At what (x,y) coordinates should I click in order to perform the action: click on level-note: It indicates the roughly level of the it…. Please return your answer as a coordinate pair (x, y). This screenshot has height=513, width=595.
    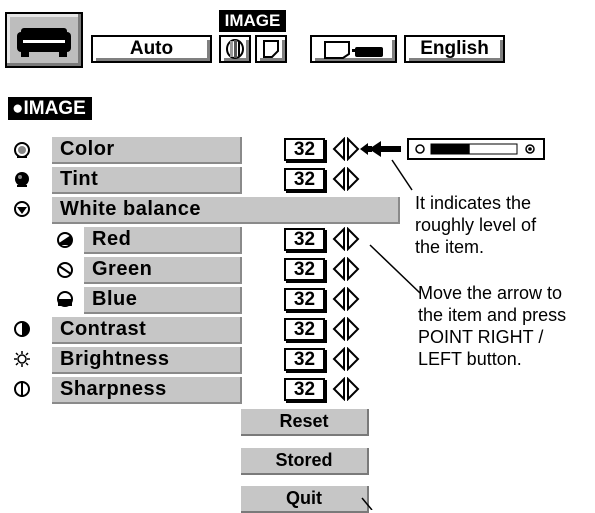
    Looking at the image, I should click on (502, 225).